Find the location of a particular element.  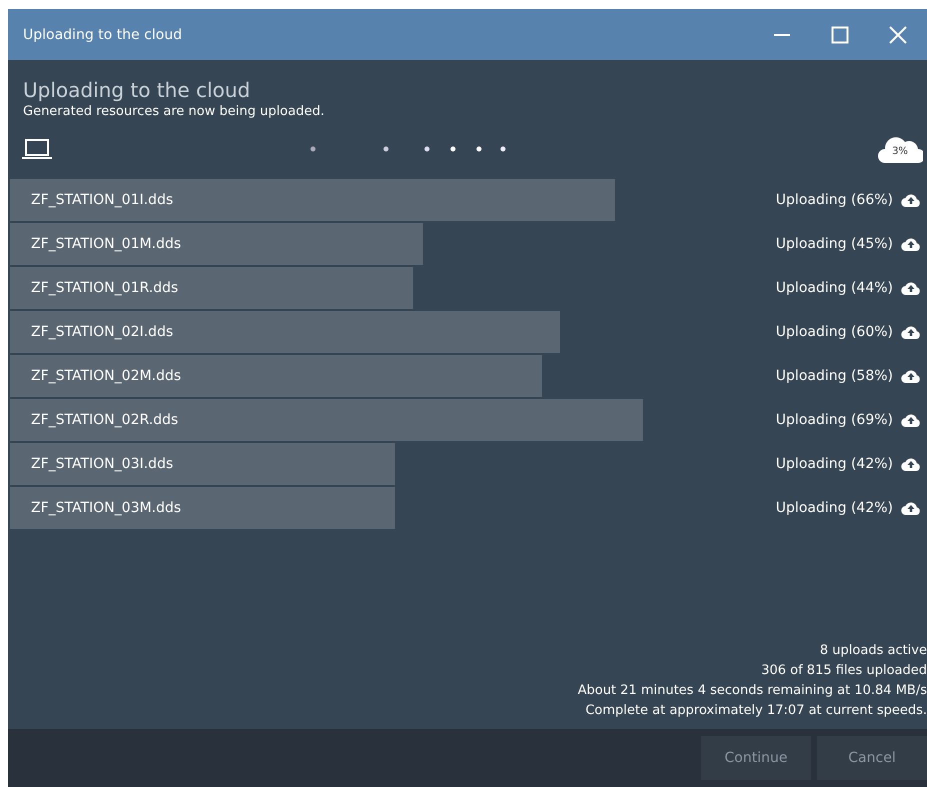

summary-line: Complete at approximately 17:07 at current speeds. is located at coordinates (756, 711).